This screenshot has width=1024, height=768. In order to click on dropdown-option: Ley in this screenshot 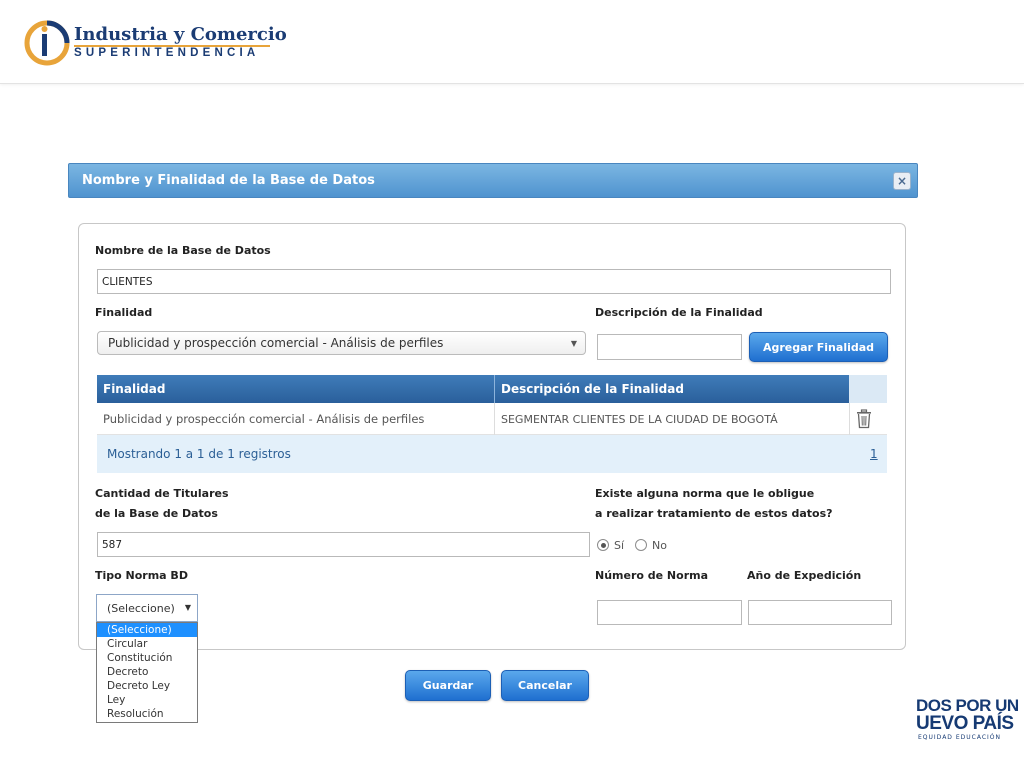, I will do `click(147, 700)`.